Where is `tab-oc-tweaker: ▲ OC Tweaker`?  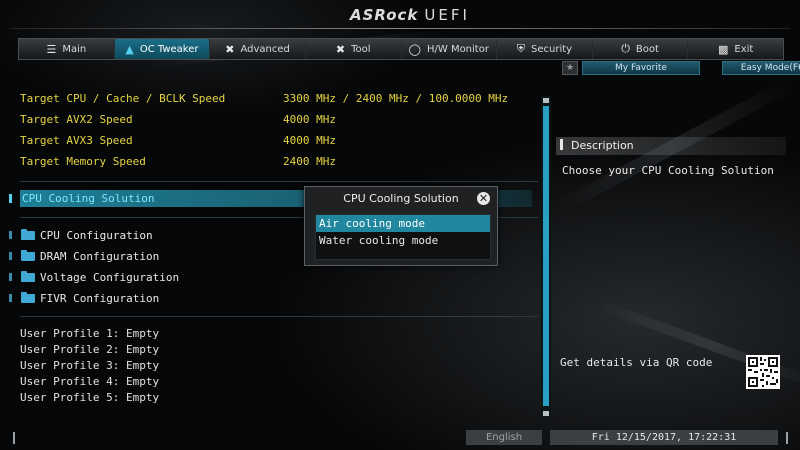
tab-oc-tweaker: ▲ OC Tweaker is located at coordinates (162, 49).